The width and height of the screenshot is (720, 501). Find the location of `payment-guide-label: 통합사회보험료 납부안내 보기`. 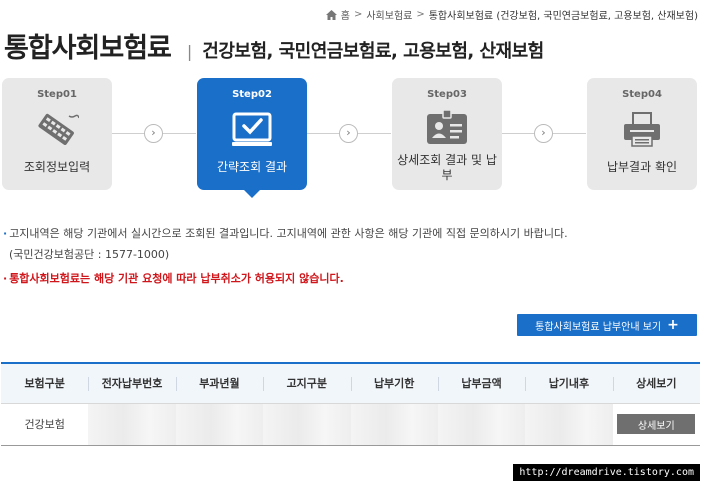

payment-guide-label: 통합사회보험료 납부안내 보기 is located at coordinates (598, 327).